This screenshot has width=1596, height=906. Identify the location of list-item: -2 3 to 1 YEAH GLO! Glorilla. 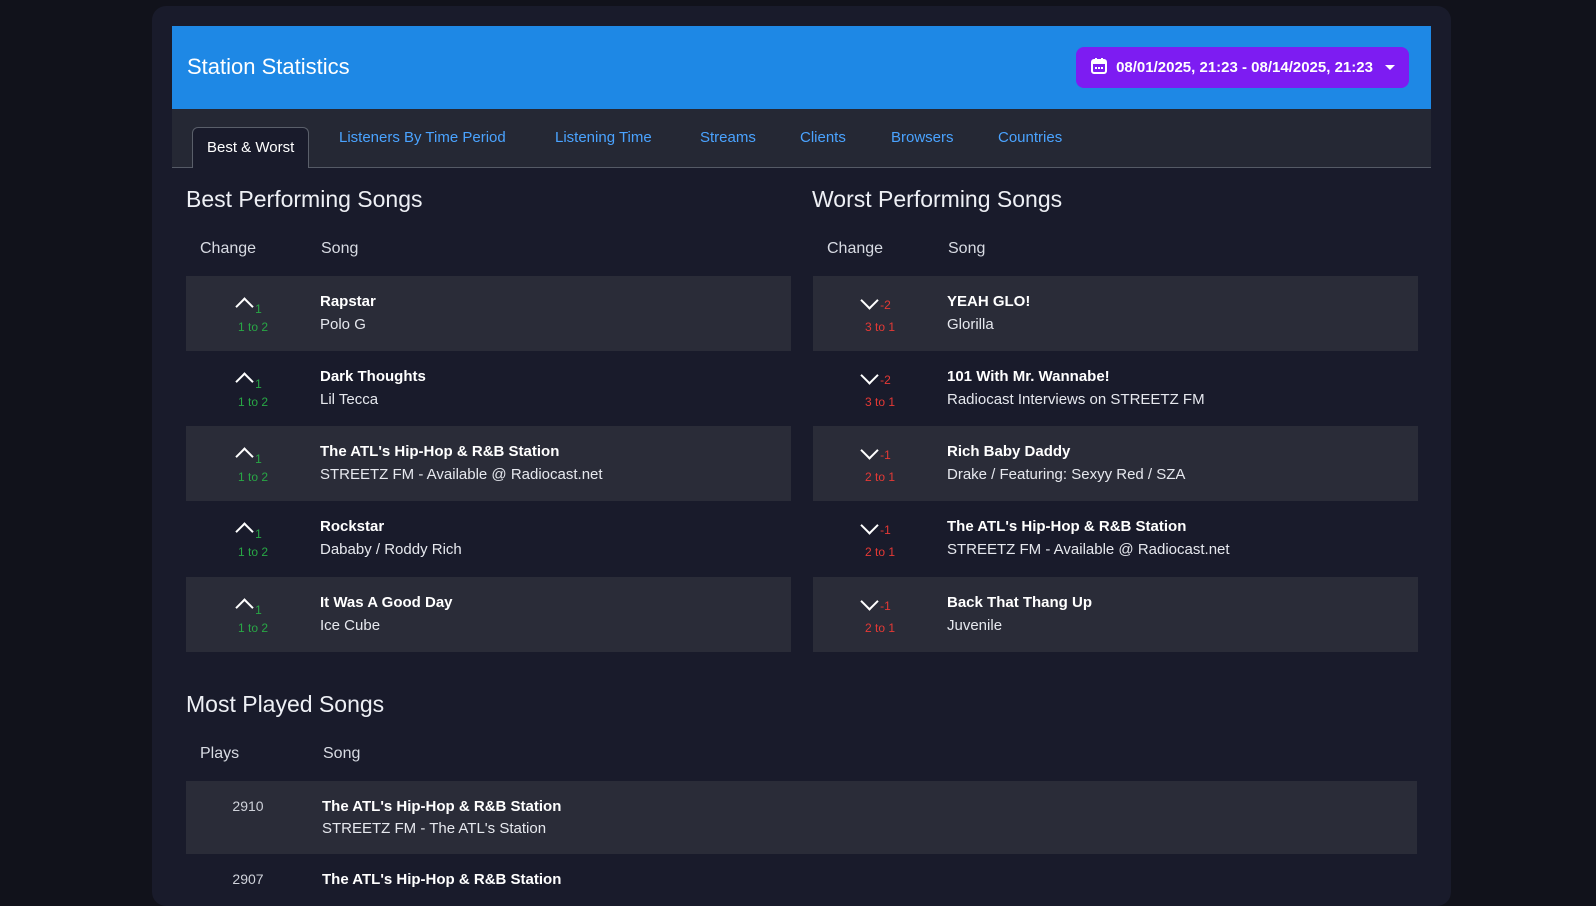
(1115, 313).